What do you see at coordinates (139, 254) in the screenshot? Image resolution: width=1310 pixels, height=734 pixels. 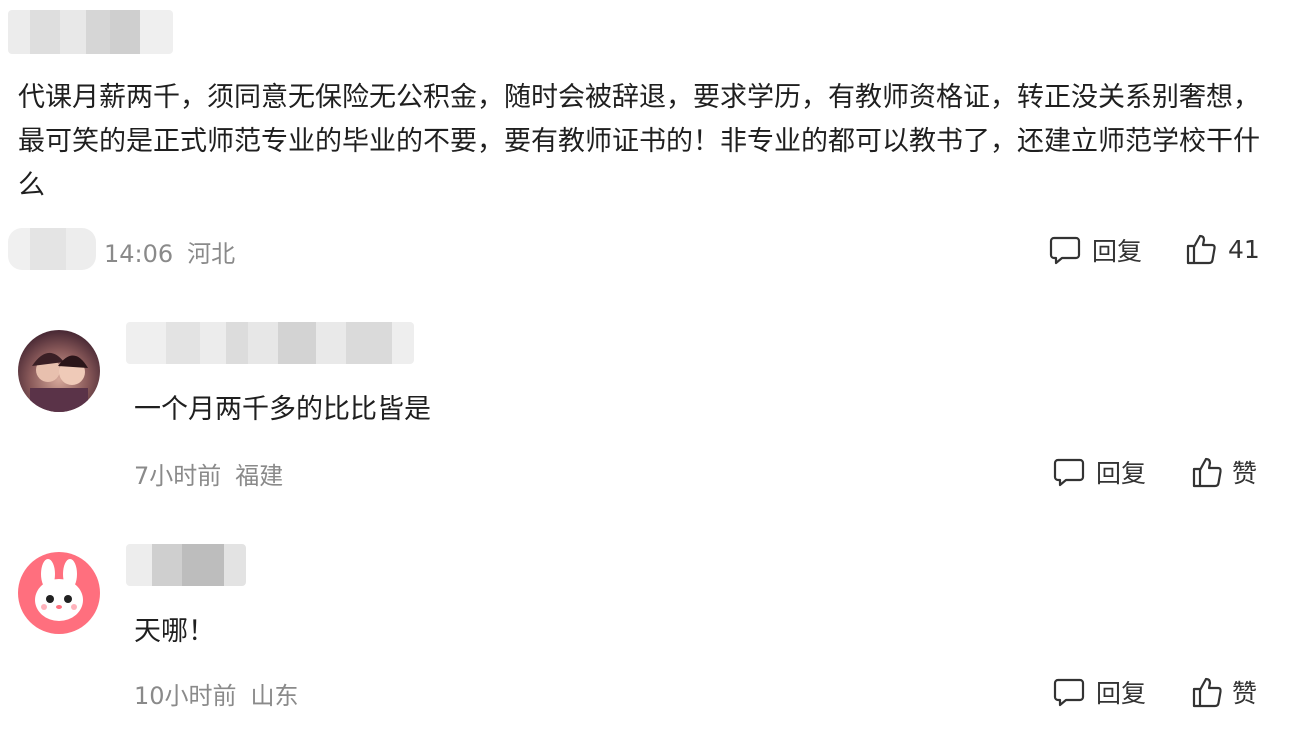 I see `comment-time: 14:06` at bounding box center [139, 254].